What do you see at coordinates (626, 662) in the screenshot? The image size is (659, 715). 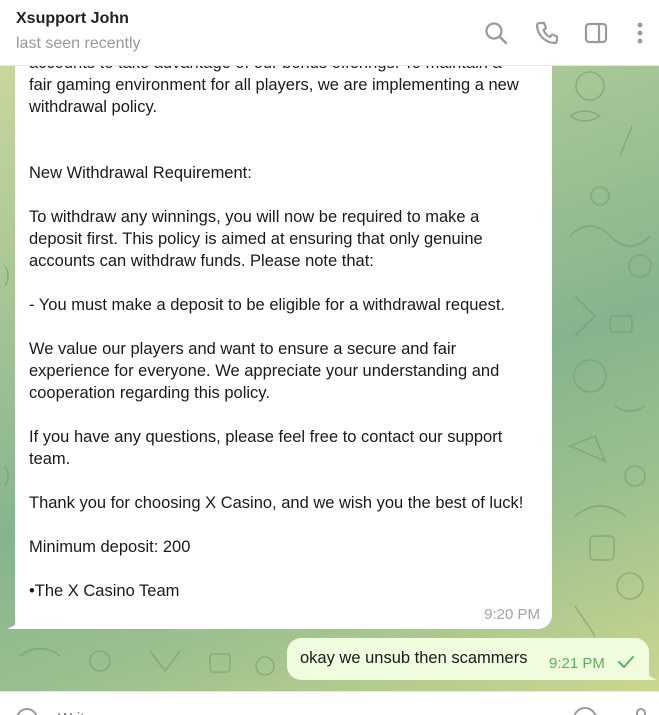 I see `read-check-icon` at bounding box center [626, 662].